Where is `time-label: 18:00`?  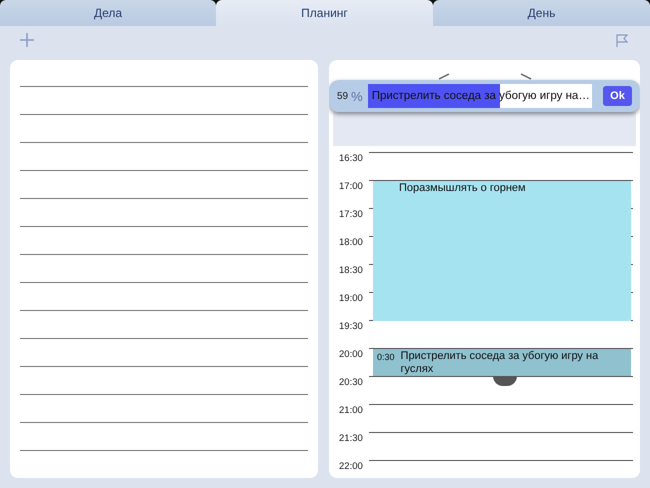
time-label: 18:00 is located at coordinates (351, 243).